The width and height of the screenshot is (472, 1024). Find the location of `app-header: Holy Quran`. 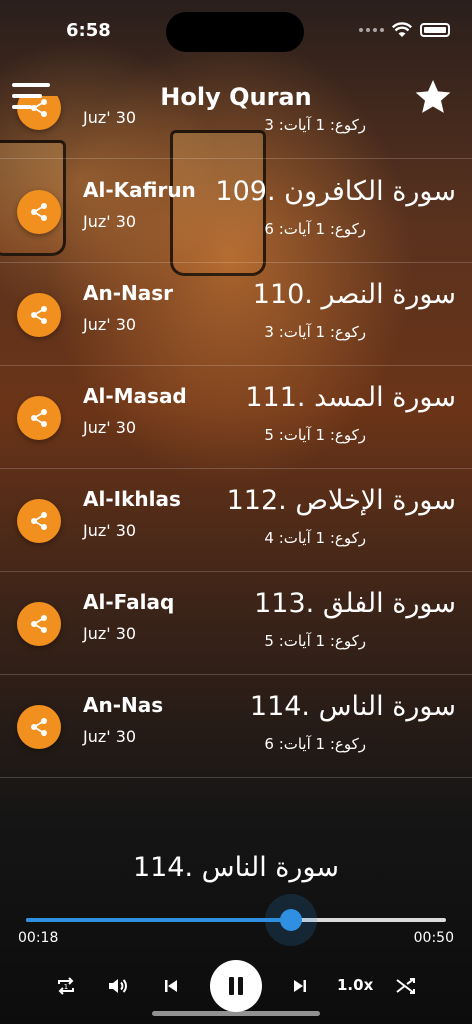

app-header: Holy Quran is located at coordinates (236, 97).